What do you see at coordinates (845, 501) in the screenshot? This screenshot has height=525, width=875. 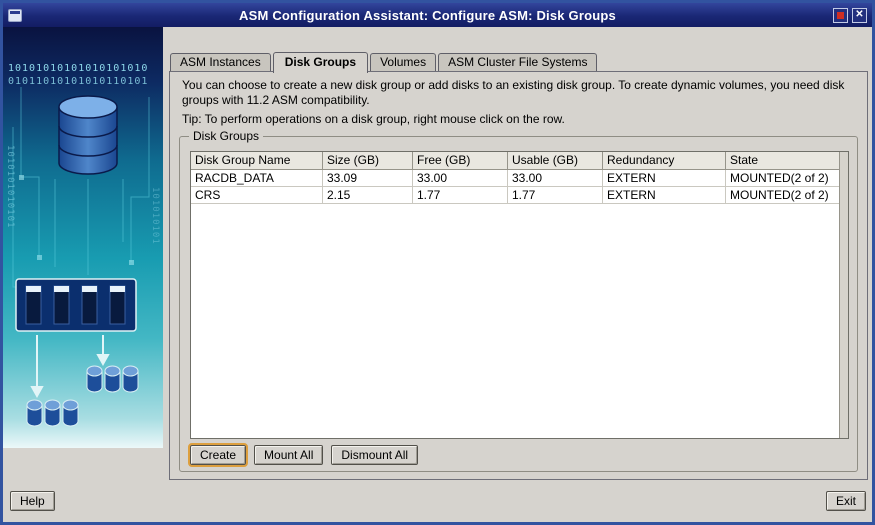 I see `exit-button: Exit` at bounding box center [845, 501].